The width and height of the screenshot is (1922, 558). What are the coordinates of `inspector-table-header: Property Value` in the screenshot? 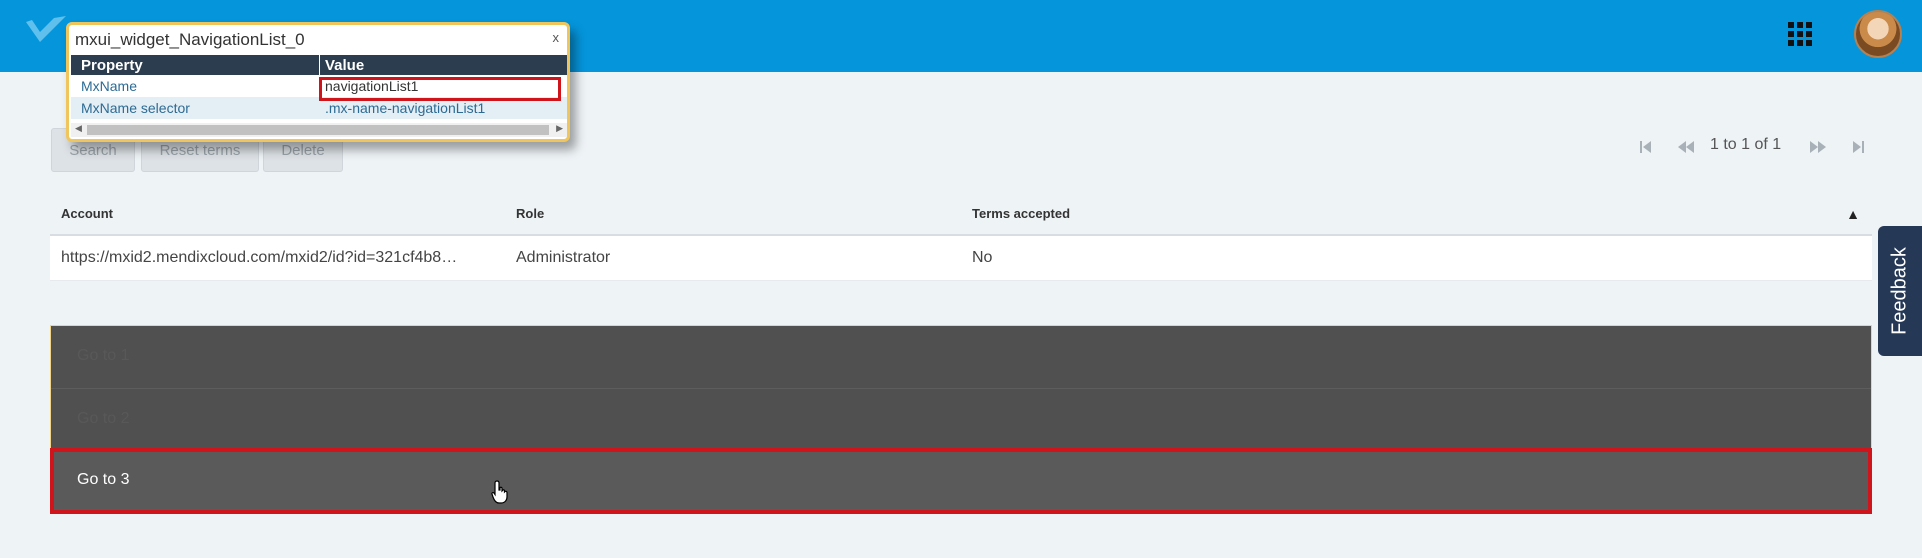 It's located at (319, 65).